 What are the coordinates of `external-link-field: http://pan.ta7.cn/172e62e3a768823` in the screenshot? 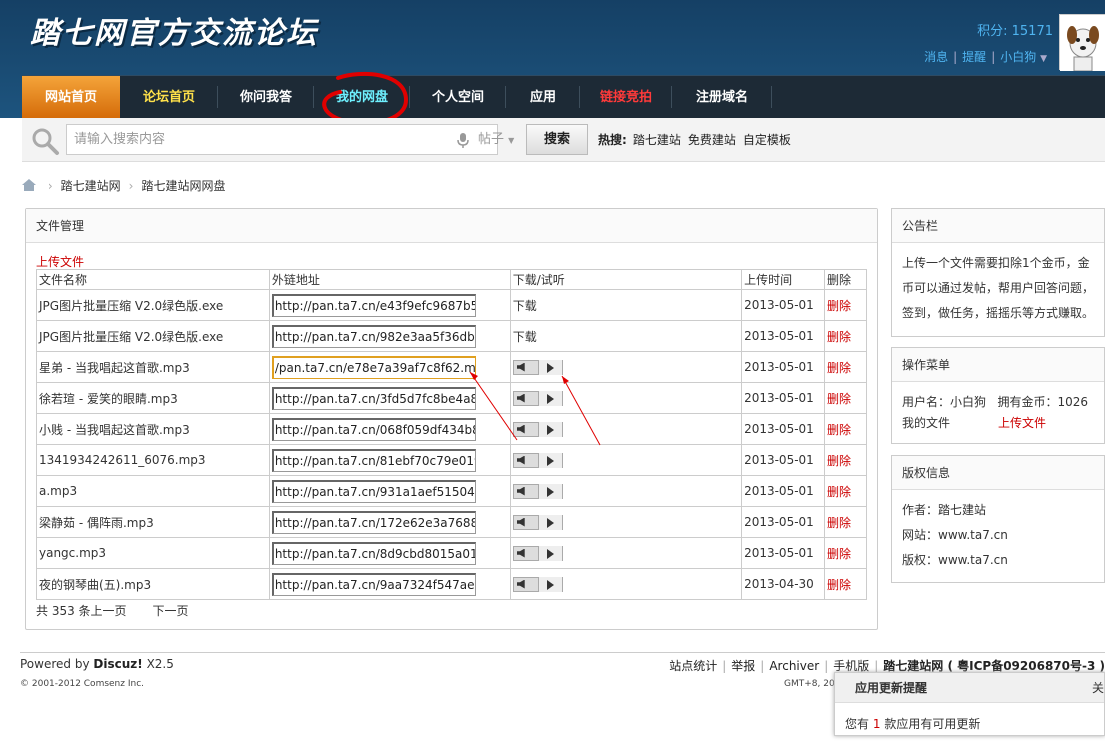 It's located at (373, 522).